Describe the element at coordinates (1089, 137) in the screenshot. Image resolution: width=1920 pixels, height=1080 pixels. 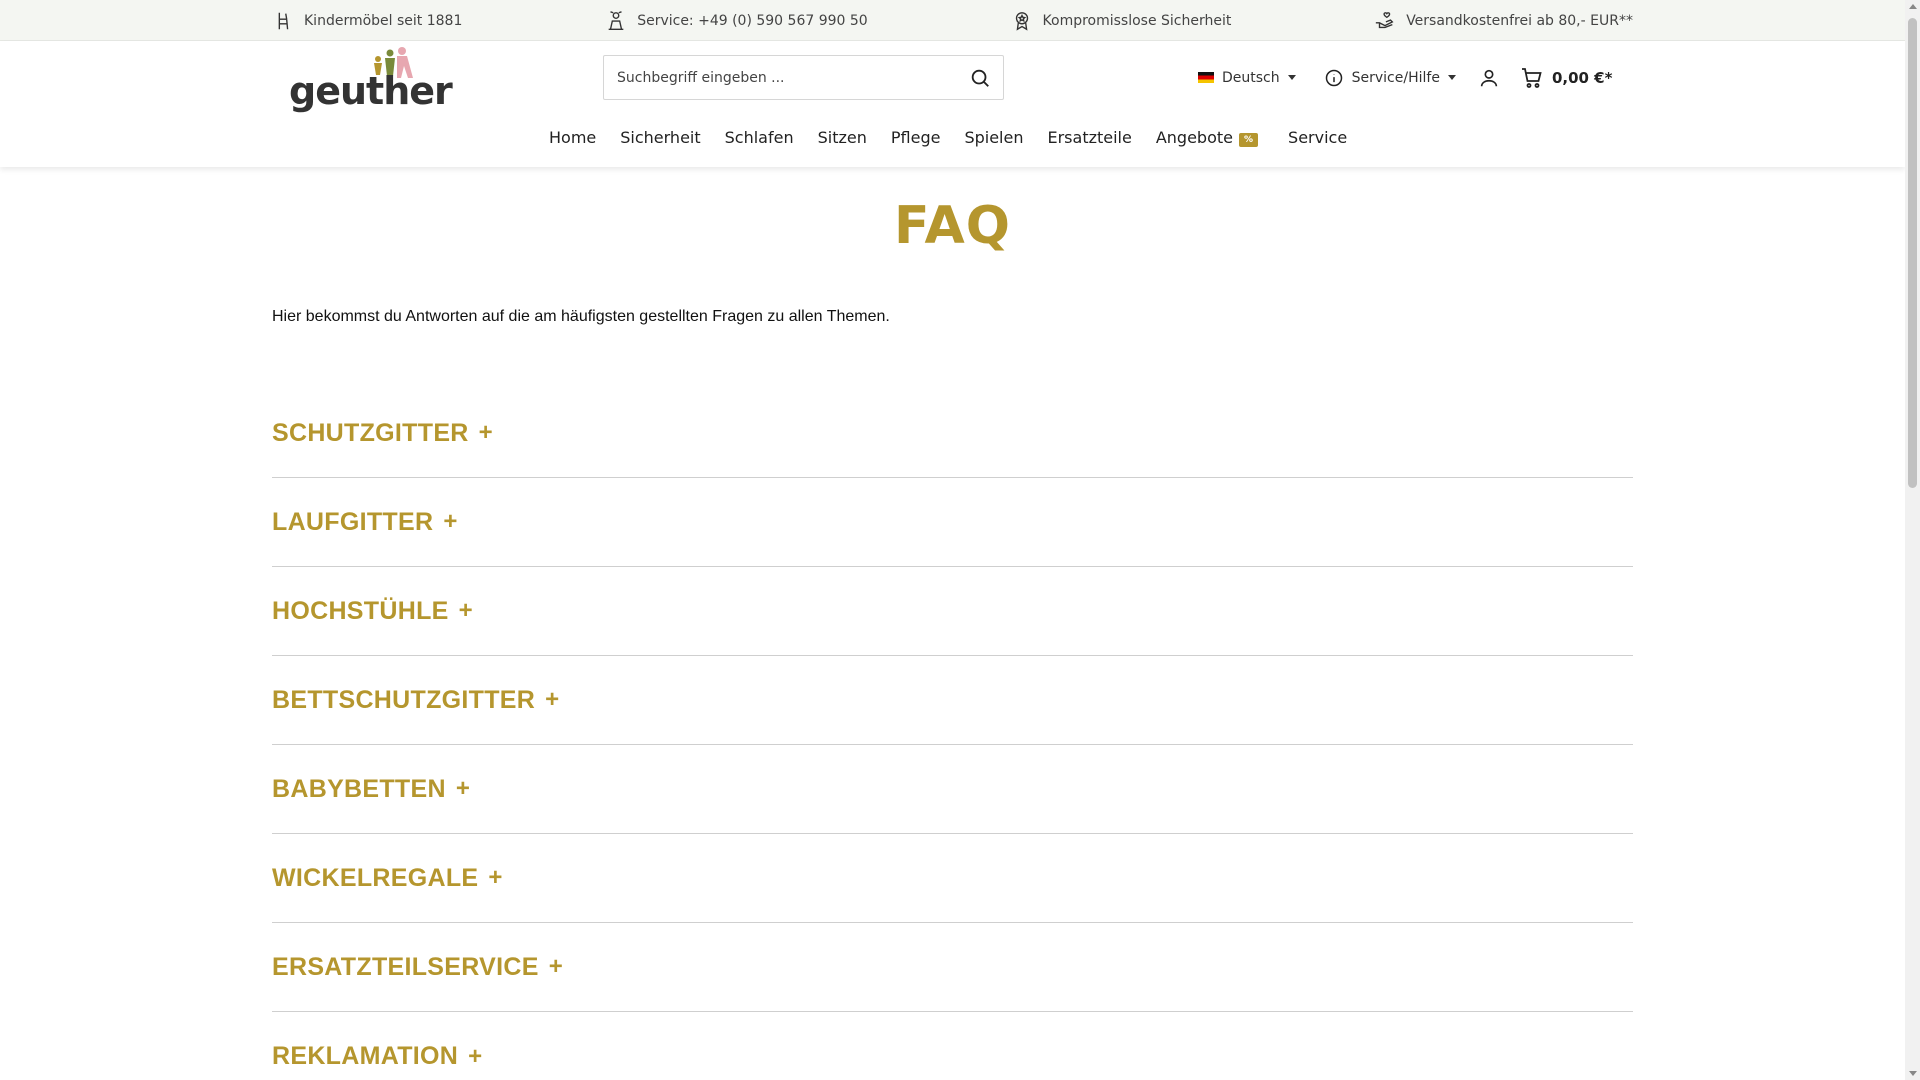
I see `nav-item-ersatzteile: Ersatzteile` at that location.